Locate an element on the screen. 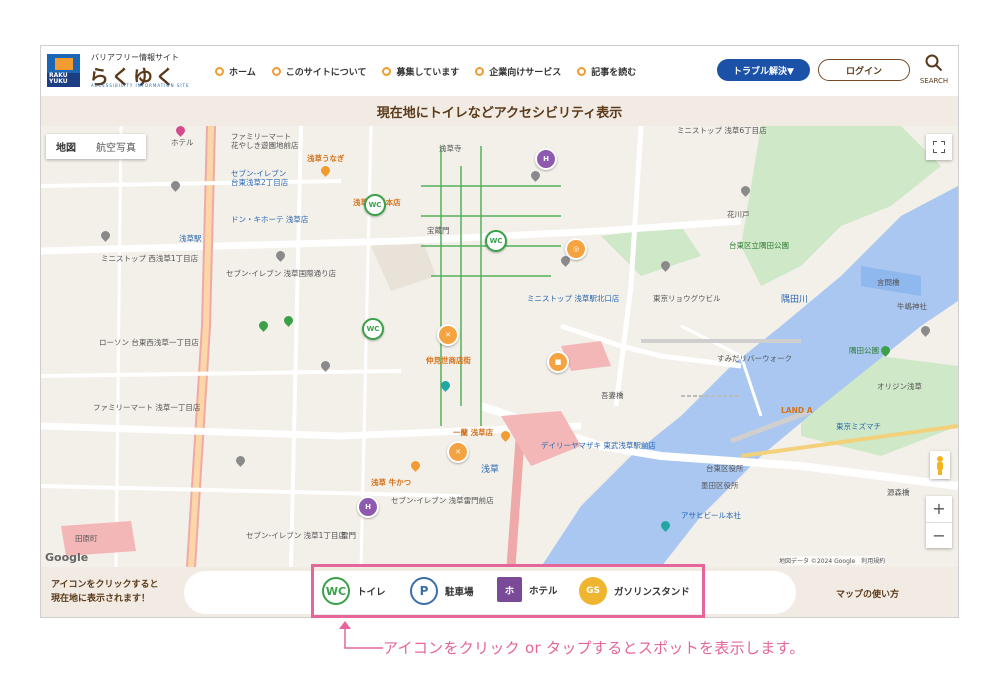 The image size is (1000, 700). page-title-bar: 現在地にトイレなどアクセシビリティ表示 is located at coordinates (499, 111).